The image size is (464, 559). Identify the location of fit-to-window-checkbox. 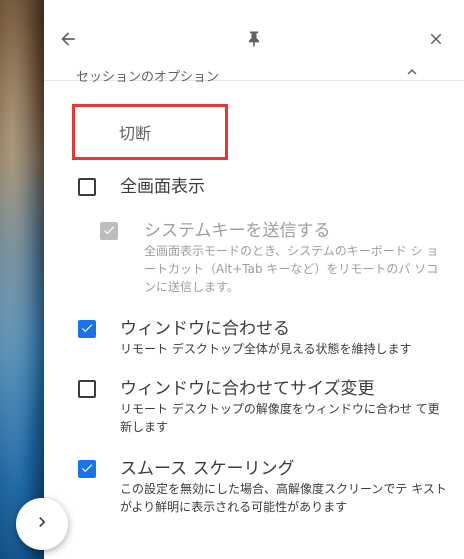
(87, 329).